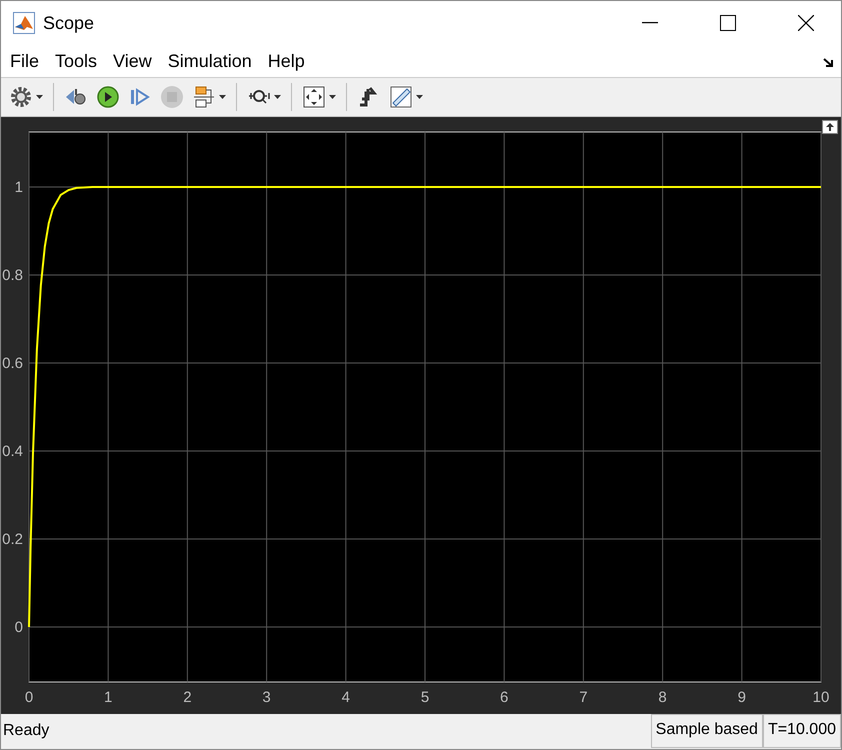  I want to click on x-tick-label: 4, so click(346, 697).